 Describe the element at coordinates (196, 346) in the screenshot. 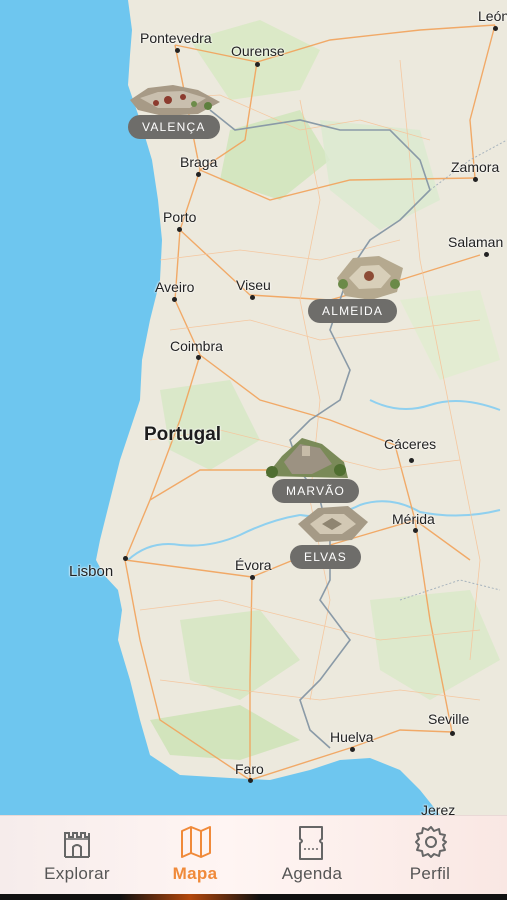

I see `city-label-coimbra: Coimbra` at that location.